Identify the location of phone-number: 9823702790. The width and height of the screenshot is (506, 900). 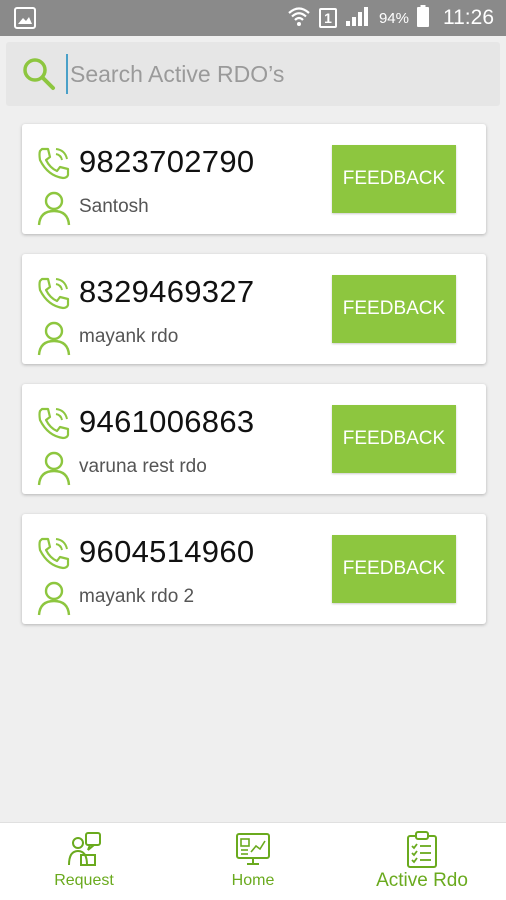
(166, 162).